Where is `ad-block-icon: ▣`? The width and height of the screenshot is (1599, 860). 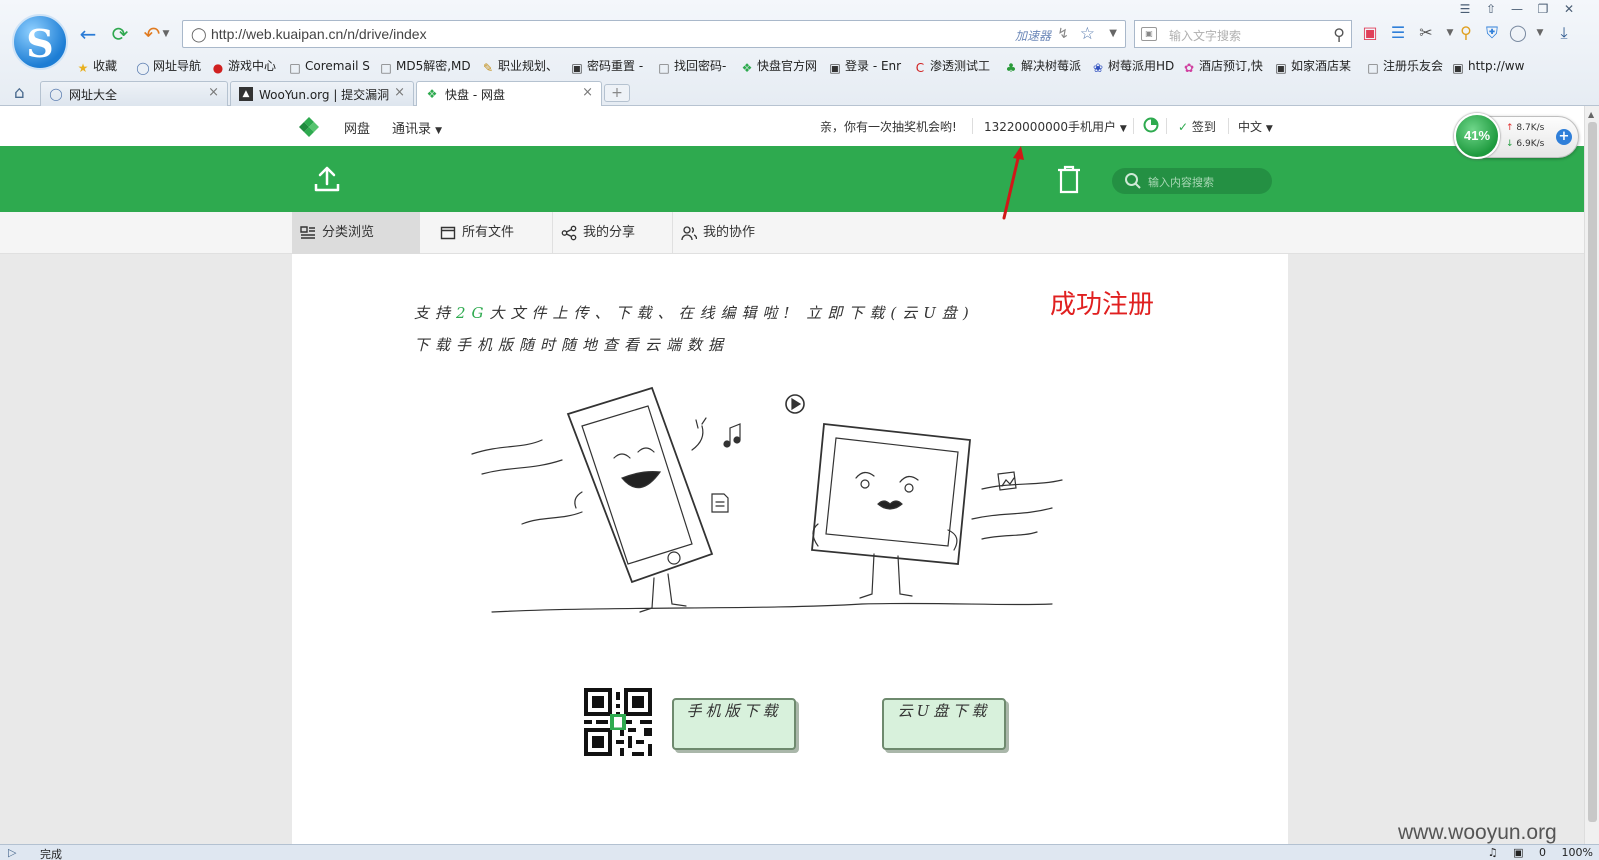 ad-block-icon: ▣ is located at coordinates (1518, 852).